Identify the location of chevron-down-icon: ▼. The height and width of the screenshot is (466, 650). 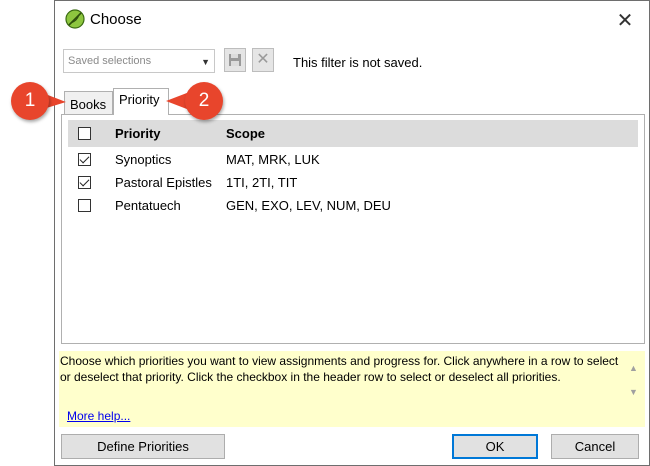
(205, 62).